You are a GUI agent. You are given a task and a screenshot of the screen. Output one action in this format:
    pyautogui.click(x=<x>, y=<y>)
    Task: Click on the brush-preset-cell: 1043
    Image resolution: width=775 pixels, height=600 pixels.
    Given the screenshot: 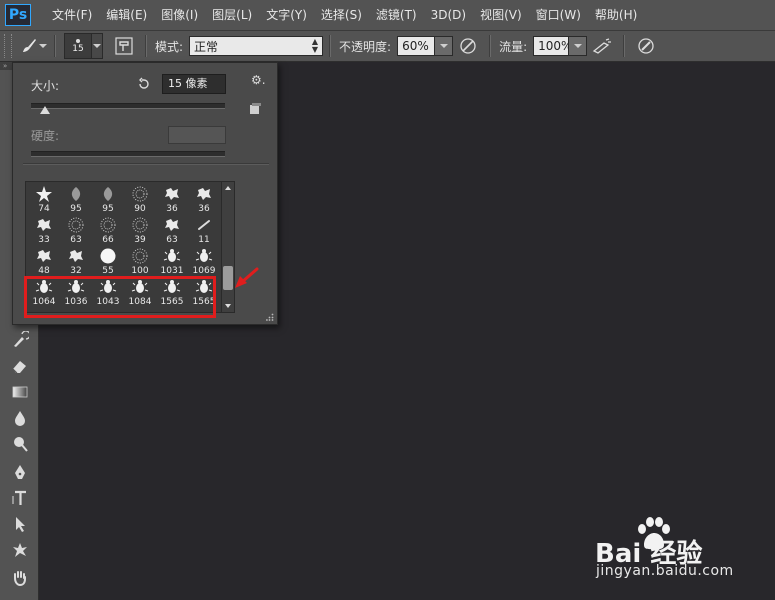 What is the action you would take?
    pyautogui.click(x=108, y=292)
    